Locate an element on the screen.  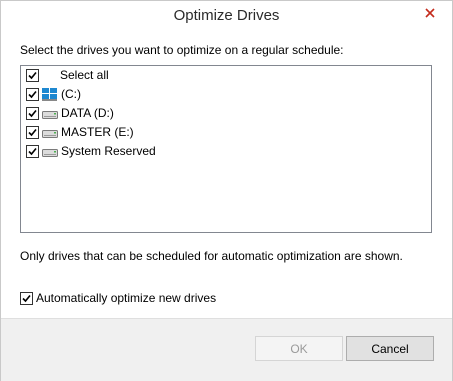
cancel-button: Cancel is located at coordinates (390, 348).